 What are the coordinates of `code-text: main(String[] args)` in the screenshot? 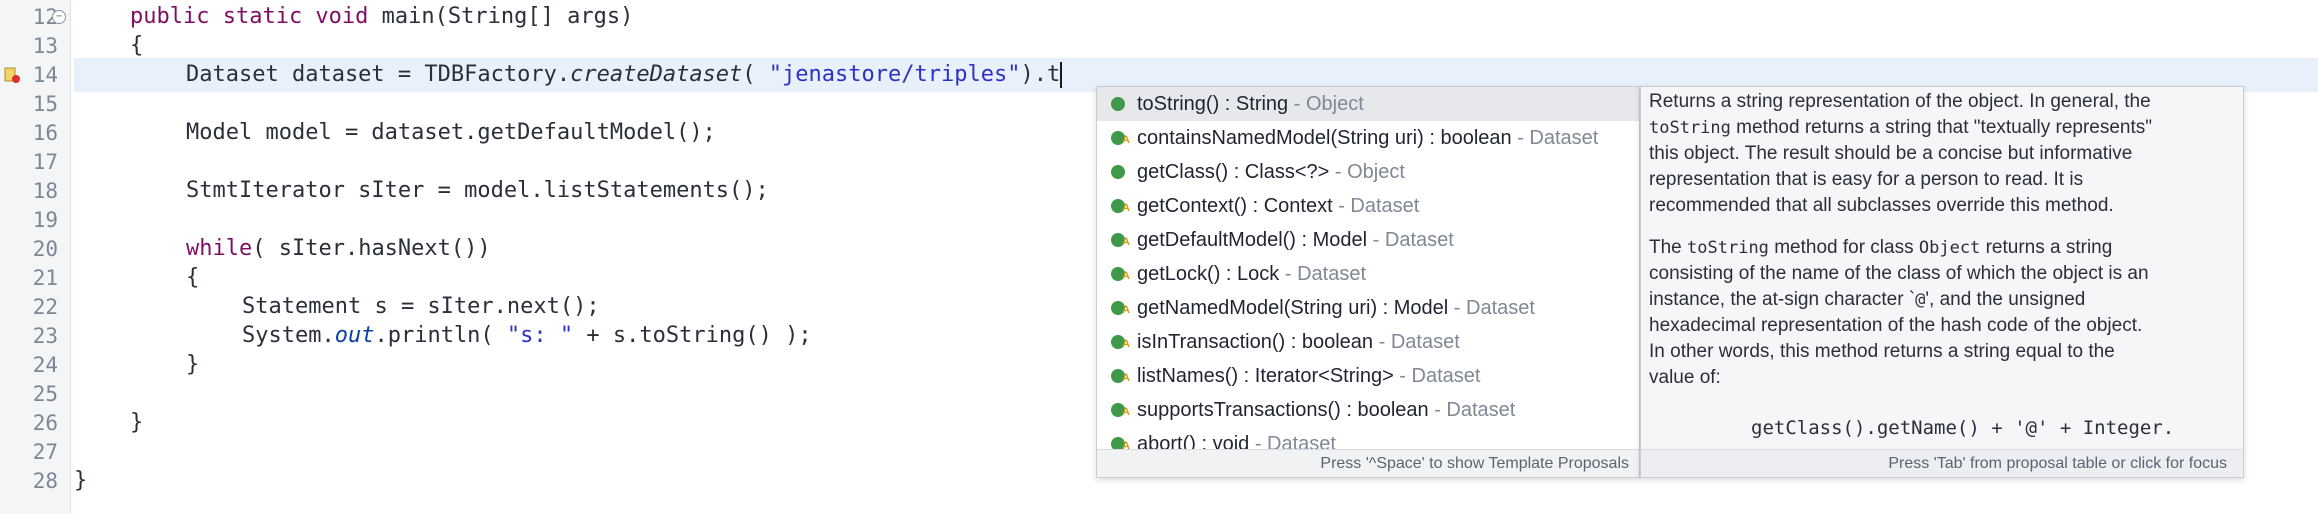 It's located at (501, 16).